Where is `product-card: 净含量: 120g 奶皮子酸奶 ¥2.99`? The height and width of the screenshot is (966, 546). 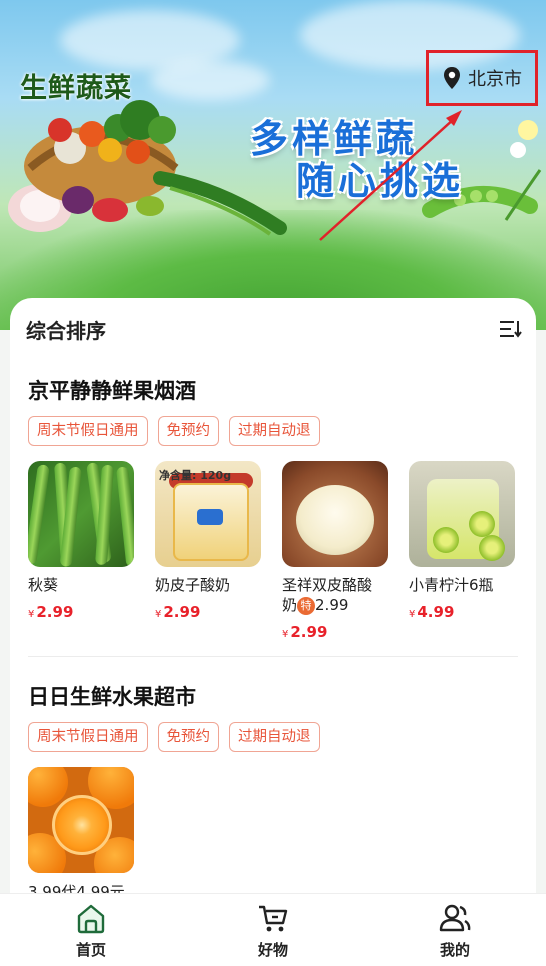 product-card: 净含量: 120g 奶皮子酸奶 ¥2.99 is located at coordinates (208, 551).